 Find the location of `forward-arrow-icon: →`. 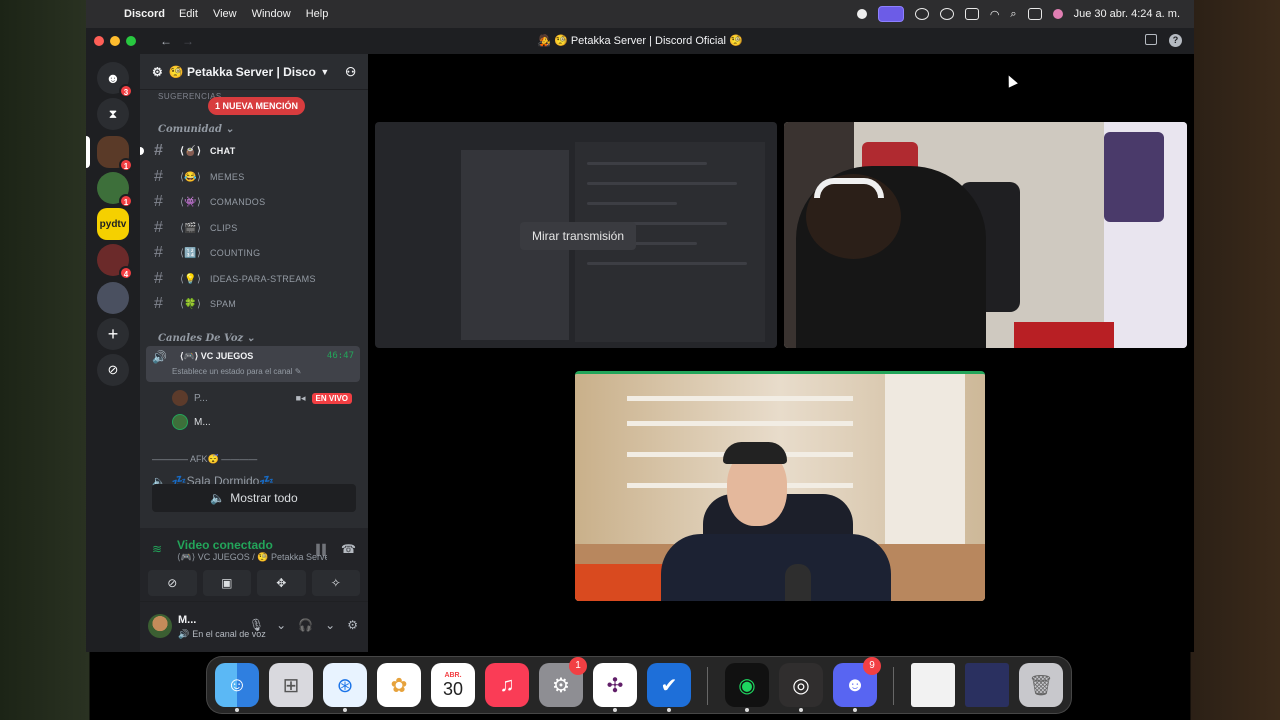

forward-arrow-icon: → is located at coordinates (188, 41).